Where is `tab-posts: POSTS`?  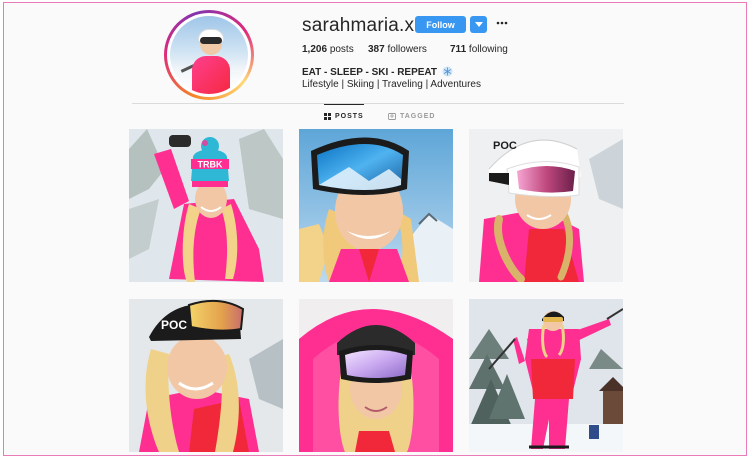 tab-posts: POSTS is located at coordinates (344, 116).